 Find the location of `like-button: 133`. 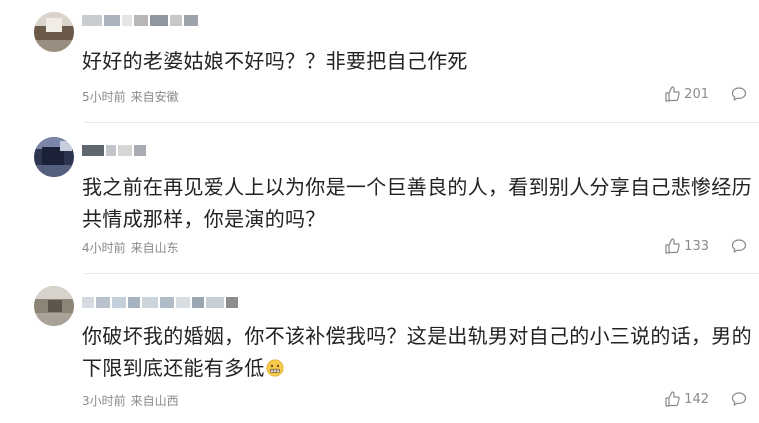

like-button: 133 is located at coordinates (686, 246).